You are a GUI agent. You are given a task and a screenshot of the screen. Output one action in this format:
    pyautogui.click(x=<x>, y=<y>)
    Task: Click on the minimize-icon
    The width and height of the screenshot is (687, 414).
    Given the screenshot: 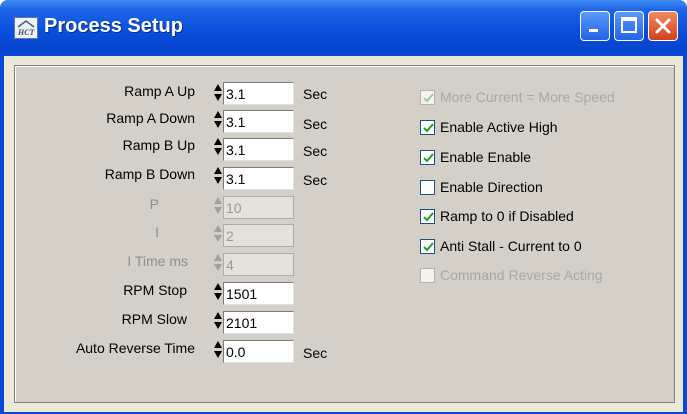 What is the action you would take?
    pyautogui.click(x=593, y=30)
    